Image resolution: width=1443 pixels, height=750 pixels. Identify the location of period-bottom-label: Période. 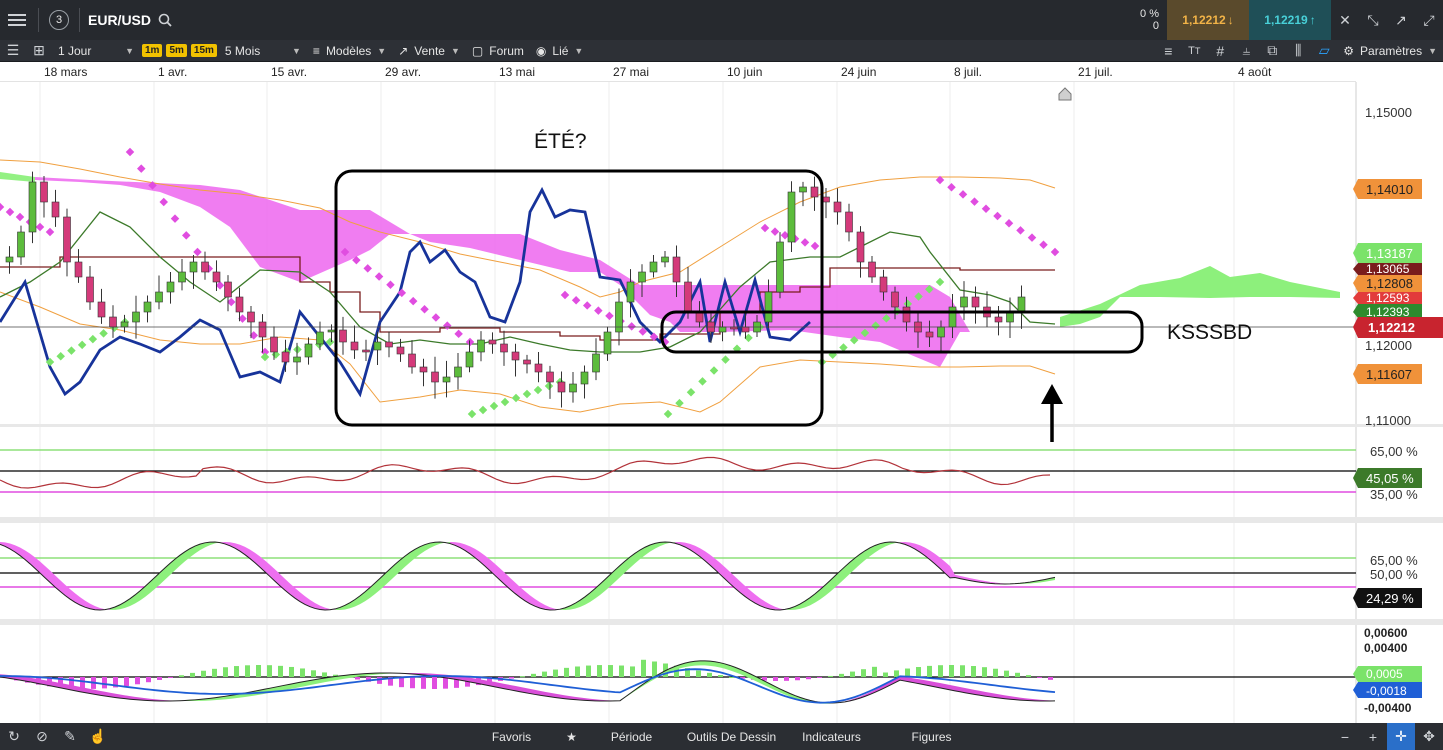
(631, 736).